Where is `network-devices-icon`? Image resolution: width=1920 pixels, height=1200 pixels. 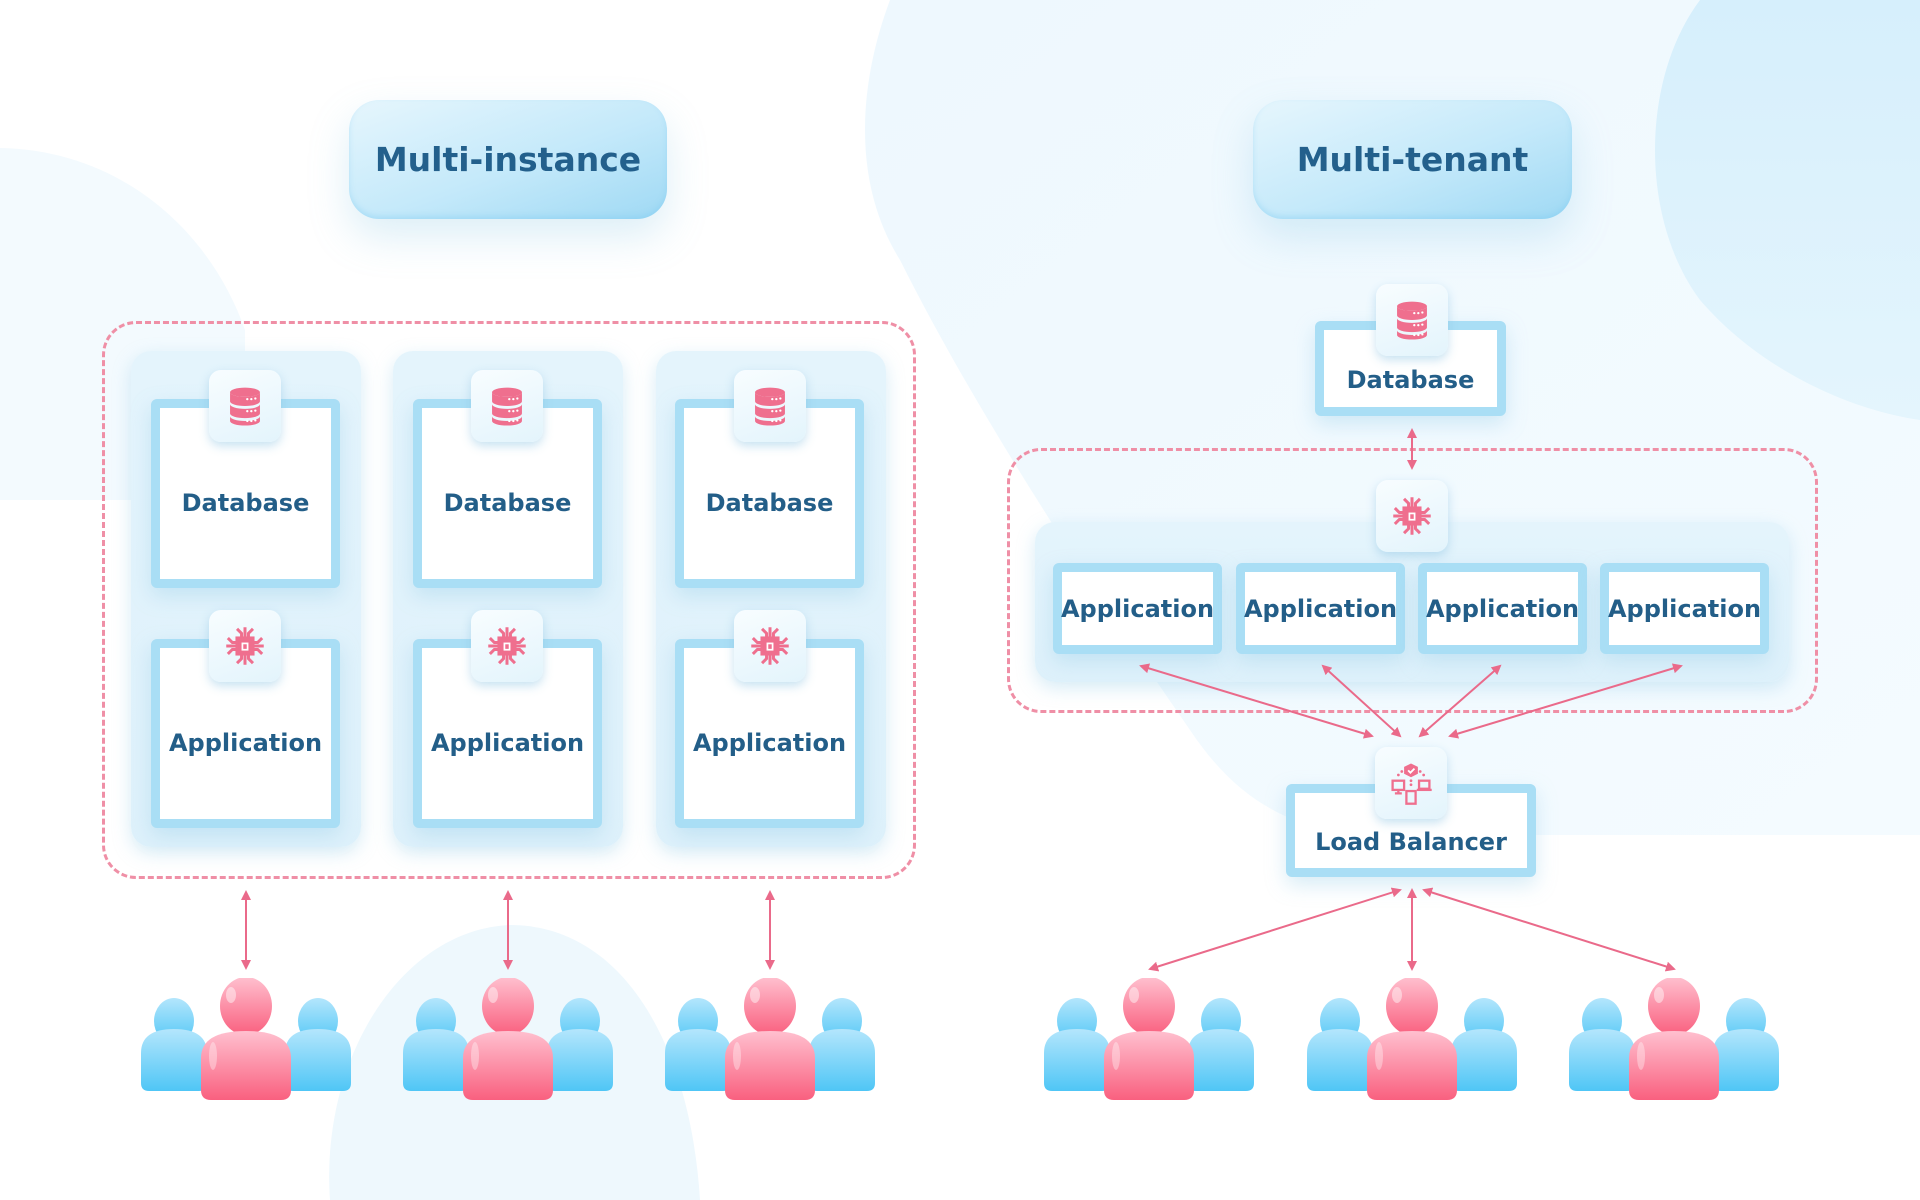
network-devices-icon is located at coordinates (1411, 783).